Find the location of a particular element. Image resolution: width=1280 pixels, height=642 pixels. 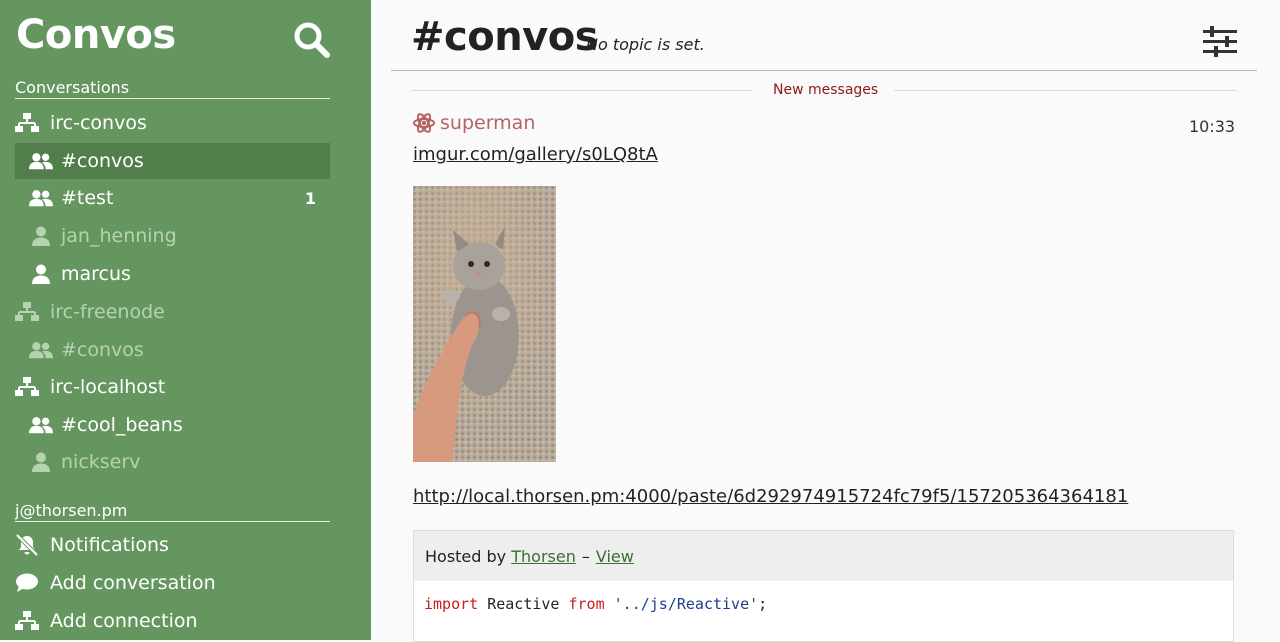

code-punct: ; is located at coordinates (763, 604).